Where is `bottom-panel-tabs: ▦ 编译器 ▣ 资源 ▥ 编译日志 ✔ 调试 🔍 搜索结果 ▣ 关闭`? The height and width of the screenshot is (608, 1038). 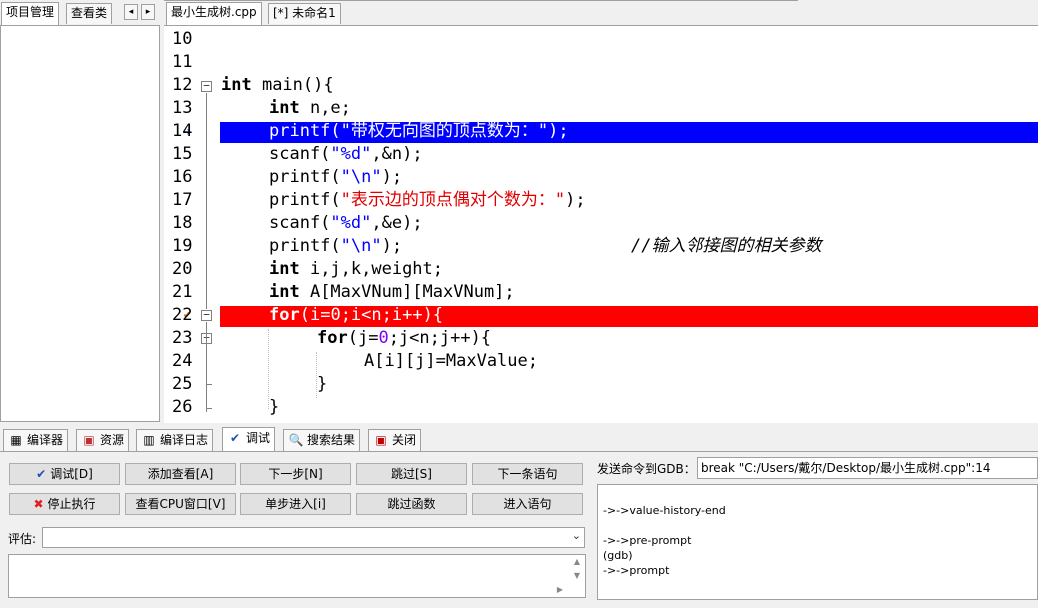 bottom-panel-tabs: ▦ 编译器 ▣ 资源 ▥ 编译日志 ✔ 调试 🔍 搜索结果 ▣ 关闭 is located at coordinates (519, 438).